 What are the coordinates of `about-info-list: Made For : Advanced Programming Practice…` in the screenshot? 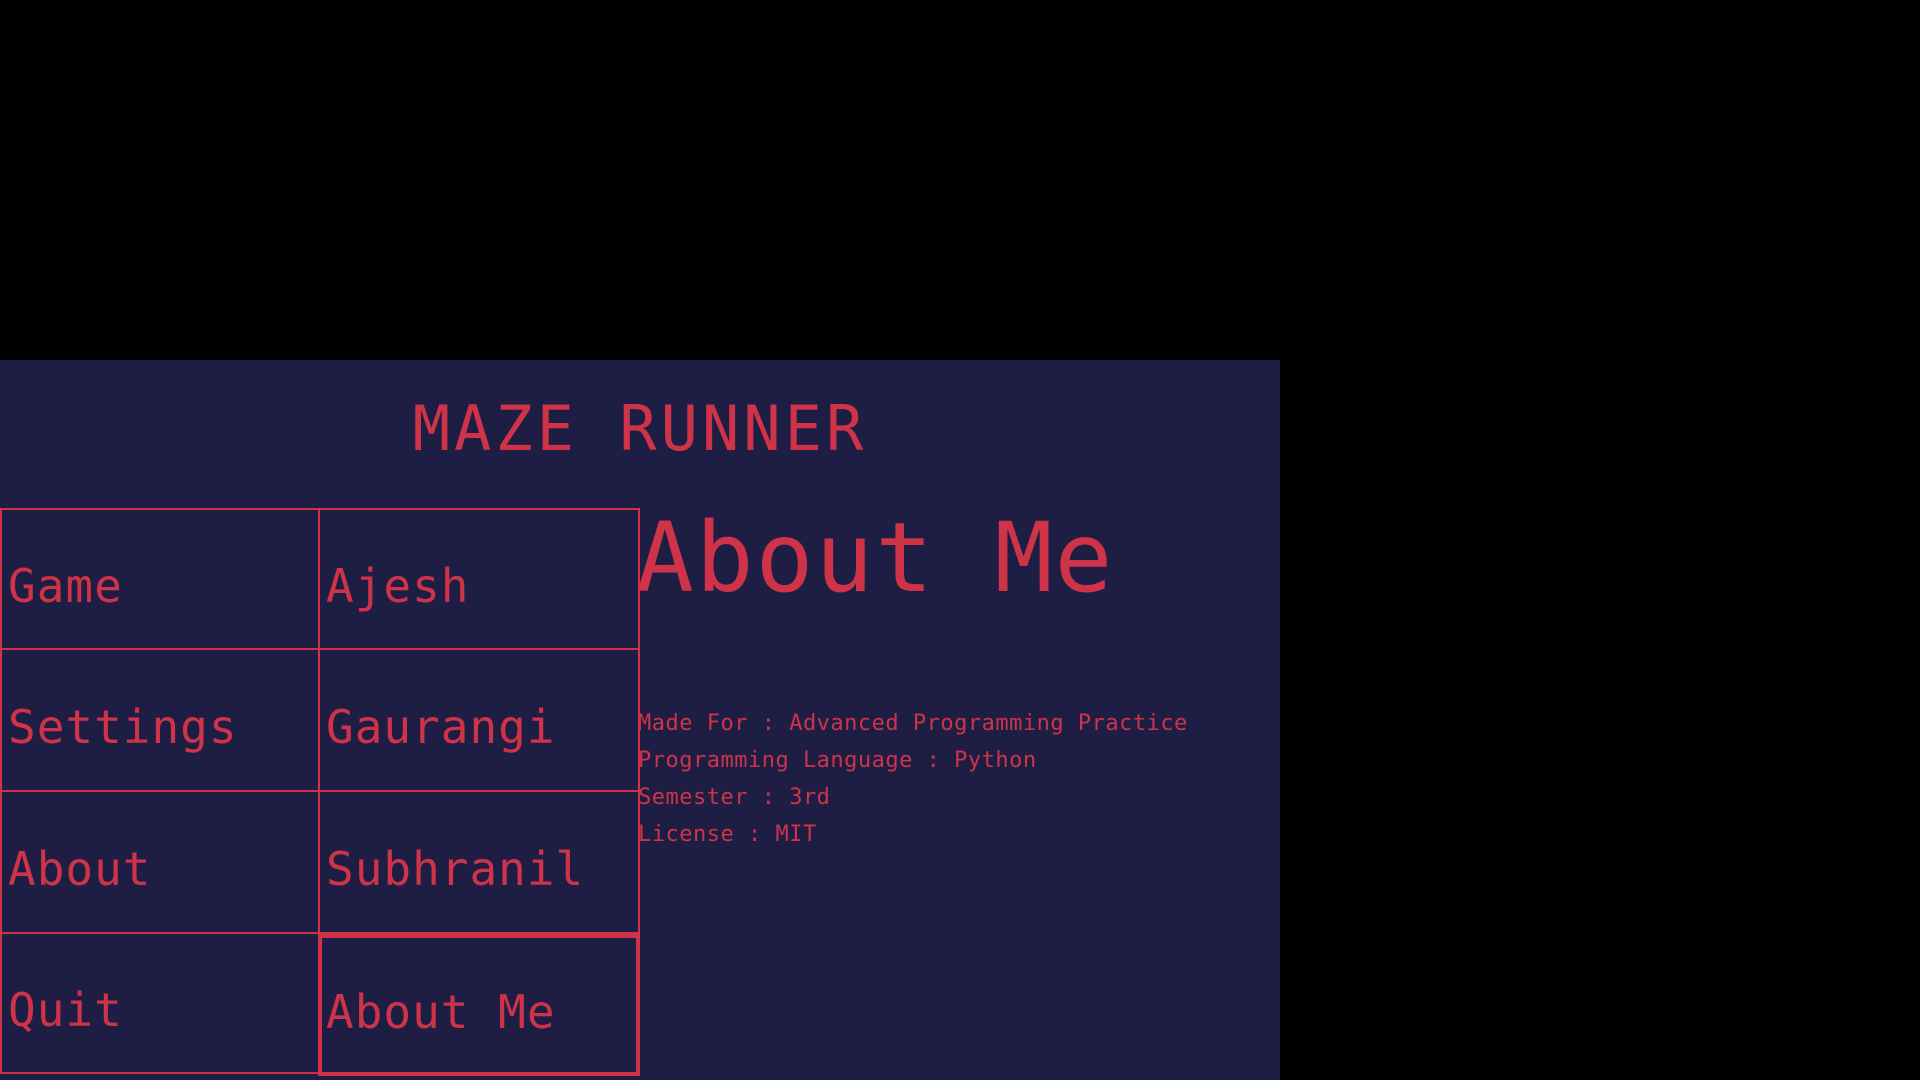 It's located at (913, 779).